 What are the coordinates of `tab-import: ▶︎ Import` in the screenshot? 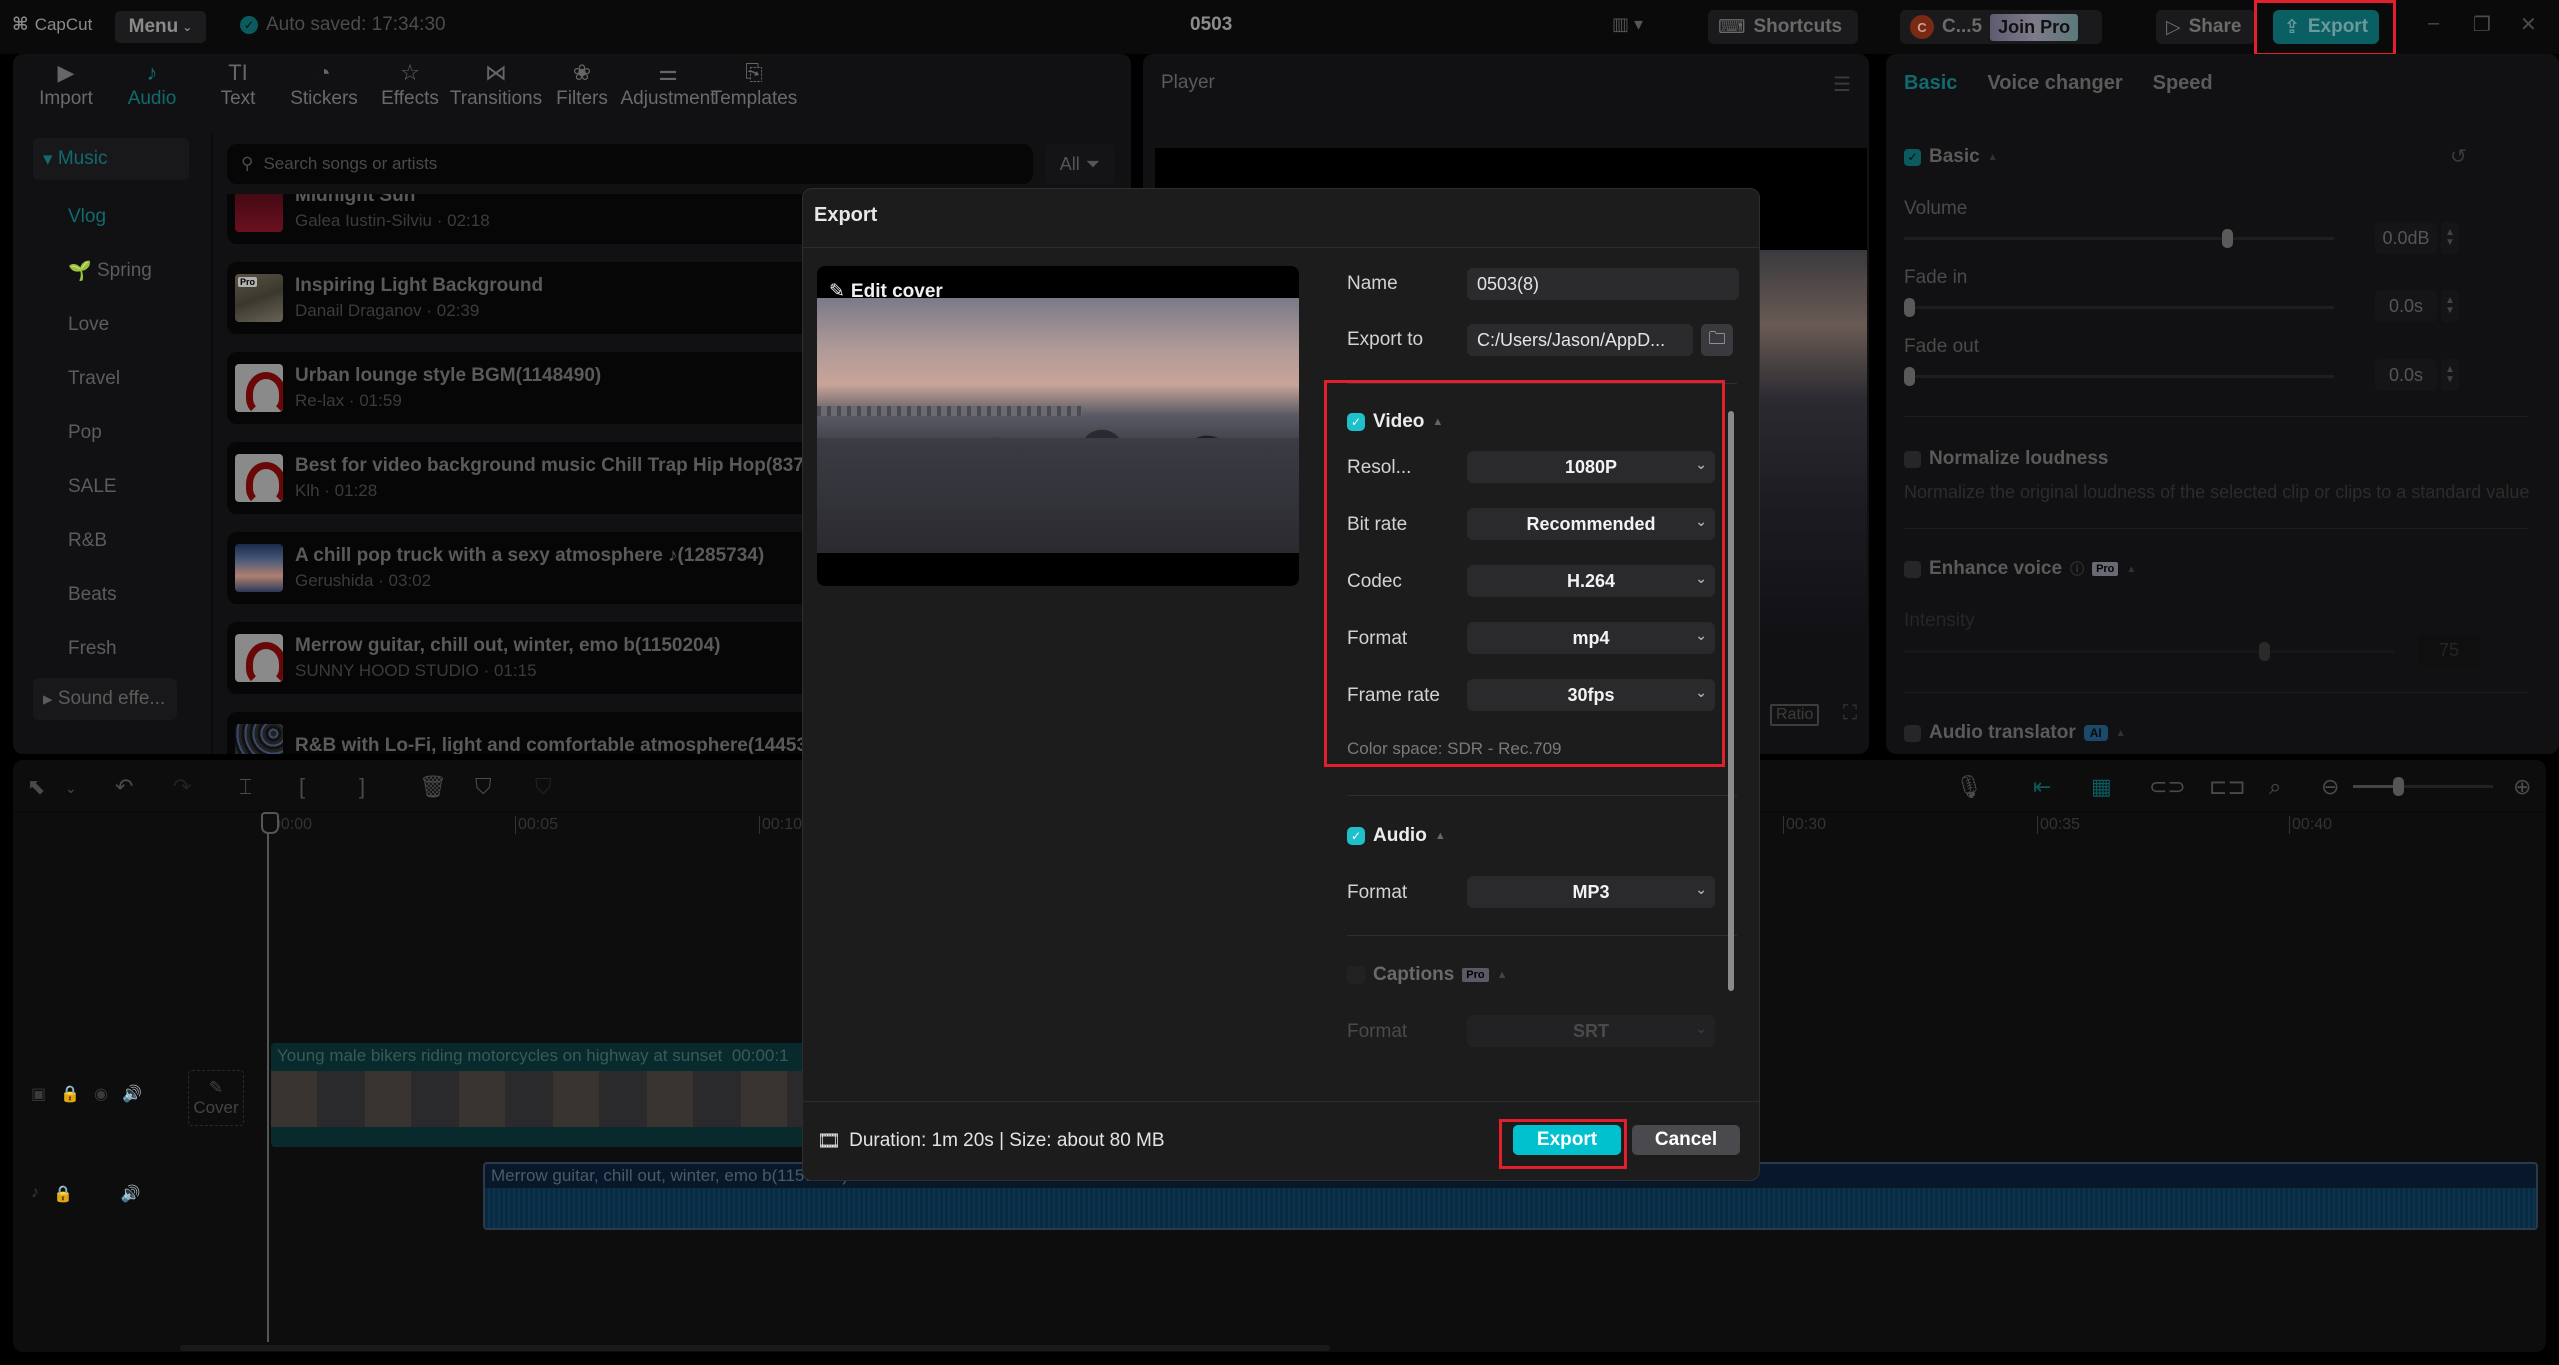 It's located at (66, 85).